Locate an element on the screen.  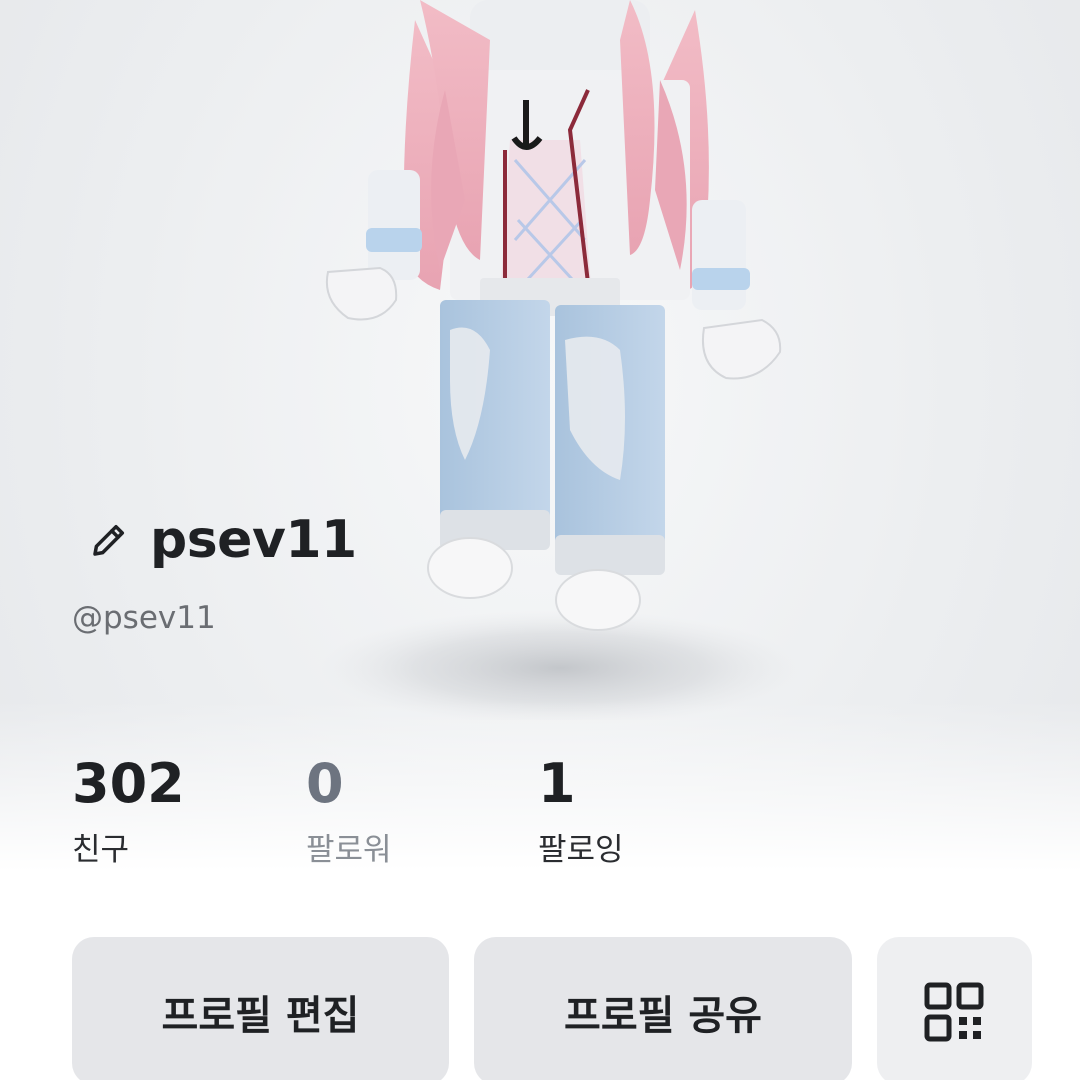
edit-profile-button: 프로필 편집 is located at coordinates (260, 1008).